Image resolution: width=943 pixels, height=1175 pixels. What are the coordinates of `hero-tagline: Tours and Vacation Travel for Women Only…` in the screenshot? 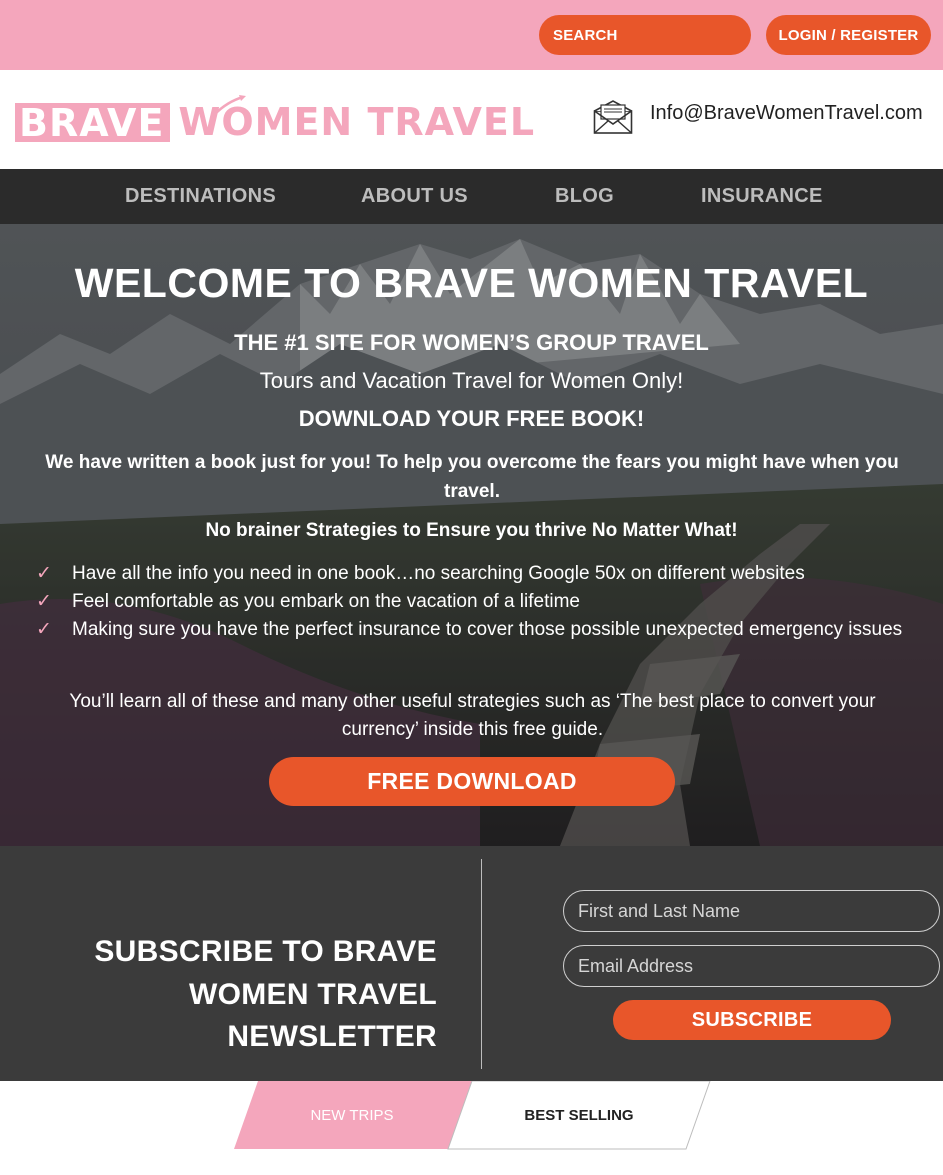 It's located at (471, 380).